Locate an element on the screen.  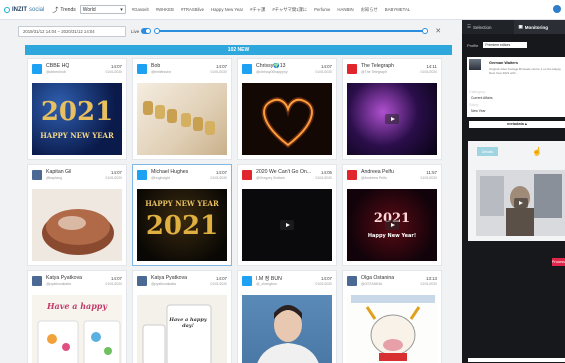
detail-box: Details ☝ is located at coordinates (516, 191).